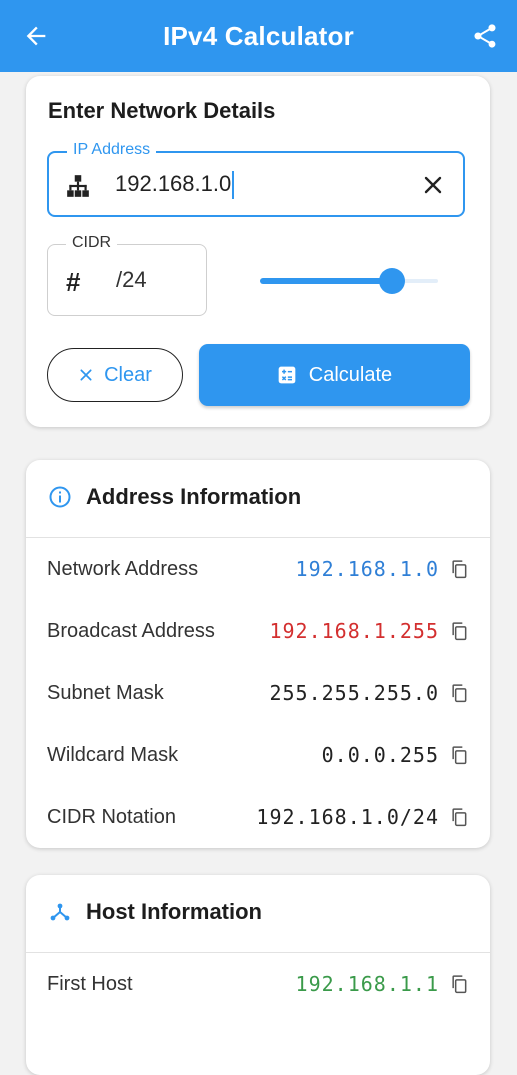  What do you see at coordinates (112, 150) in the screenshot?
I see `ip-address-label: IP Address` at bounding box center [112, 150].